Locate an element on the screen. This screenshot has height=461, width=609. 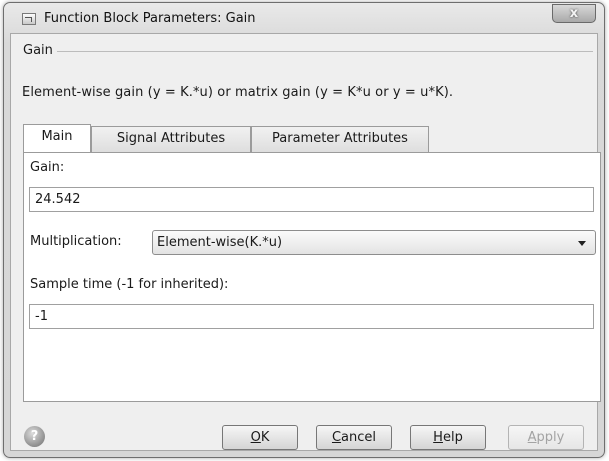
help-button: Help is located at coordinates (448, 437).